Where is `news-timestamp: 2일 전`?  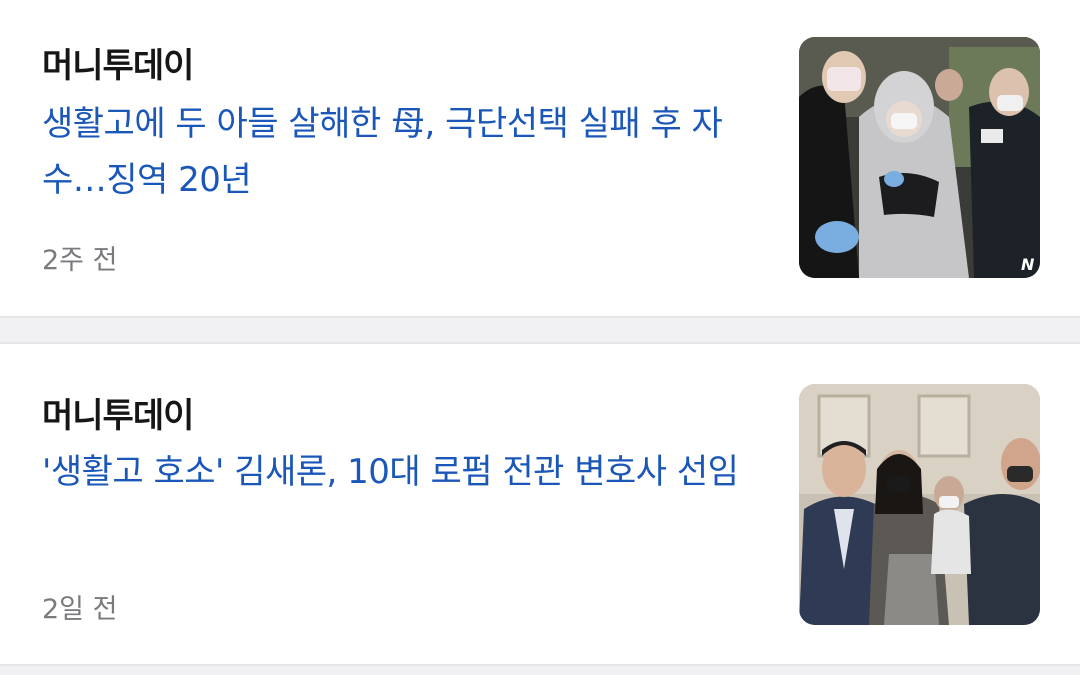 news-timestamp: 2일 전 is located at coordinates (80, 609).